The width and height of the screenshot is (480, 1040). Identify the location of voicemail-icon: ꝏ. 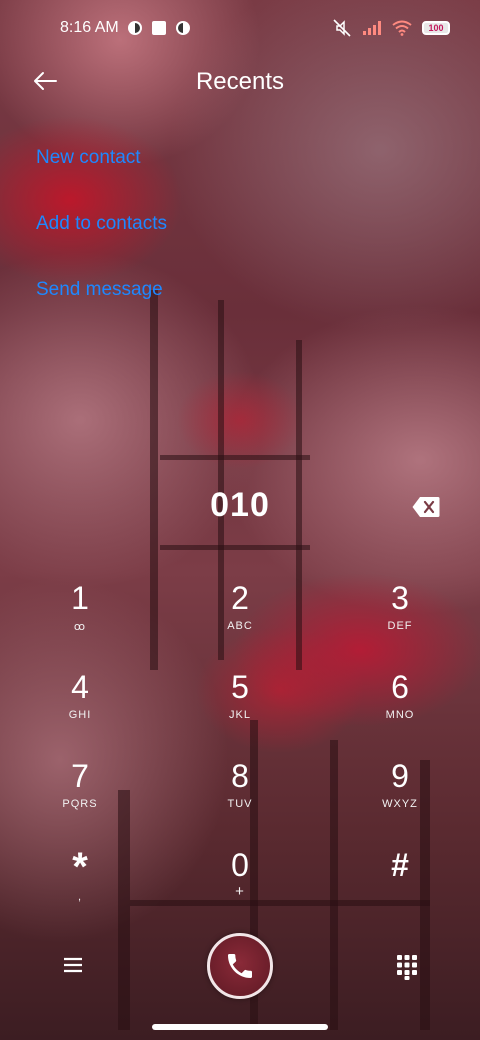
(80, 627).